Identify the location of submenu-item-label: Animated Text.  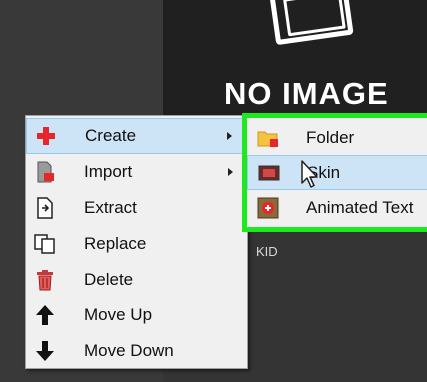
(360, 207).